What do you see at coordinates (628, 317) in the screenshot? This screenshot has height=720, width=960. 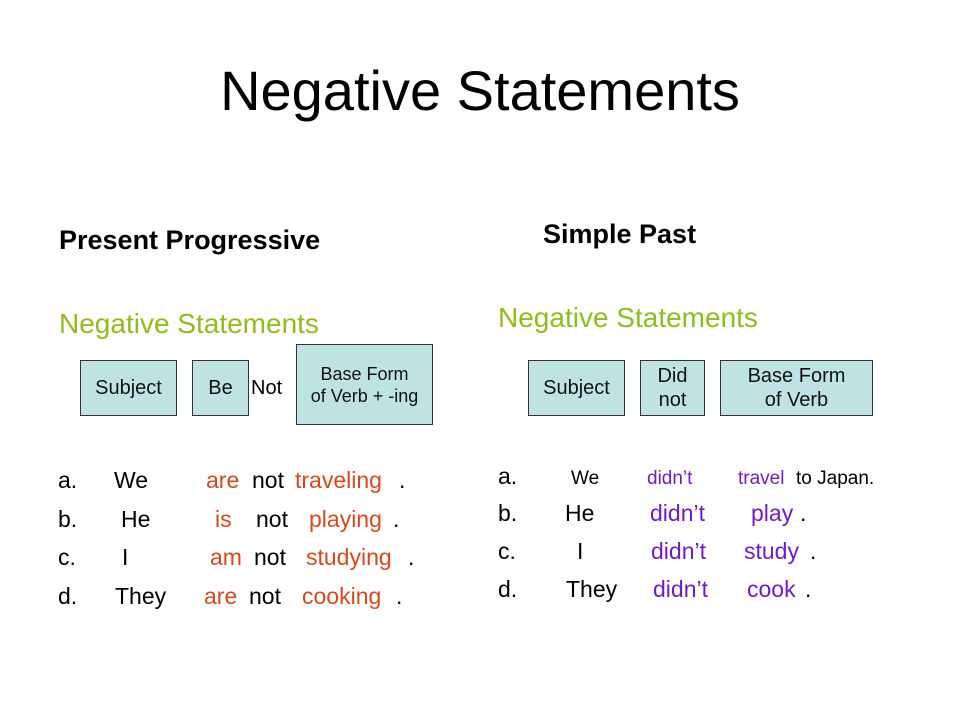 I see `past-negative-subheading: Negative Statements` at bounding box center [628, 317].